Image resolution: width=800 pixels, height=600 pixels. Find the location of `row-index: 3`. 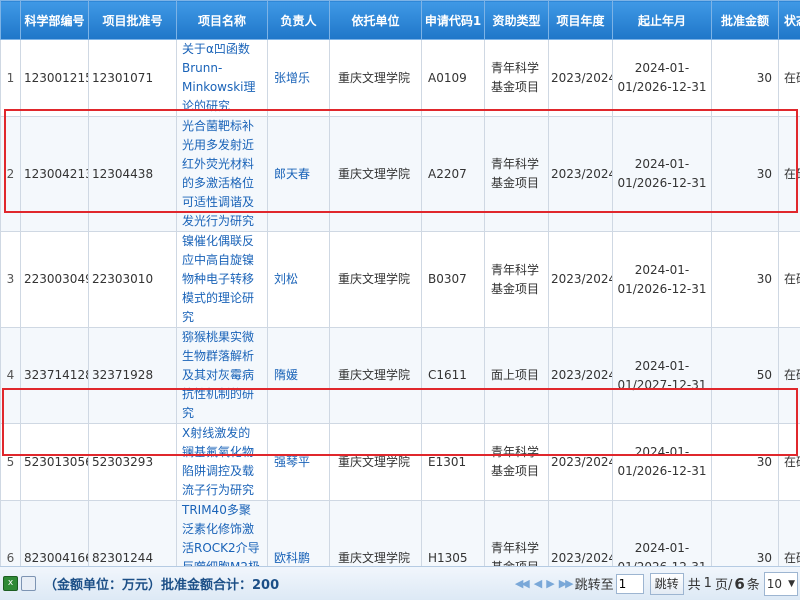

row-index: 3 is located at coordinates (10, 279).